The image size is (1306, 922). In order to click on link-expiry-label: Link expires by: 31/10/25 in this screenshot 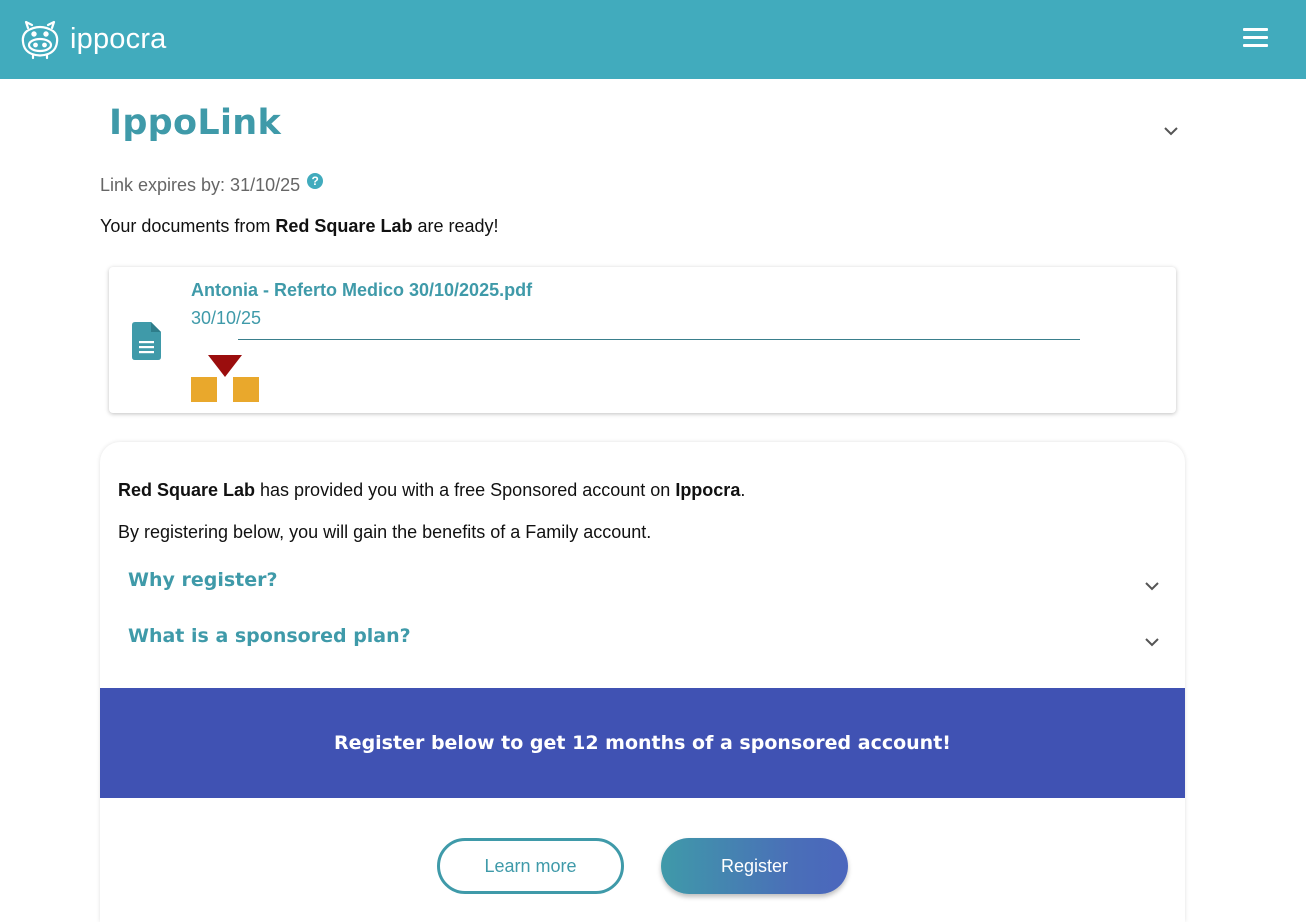, I will do `click(200, 185)`.